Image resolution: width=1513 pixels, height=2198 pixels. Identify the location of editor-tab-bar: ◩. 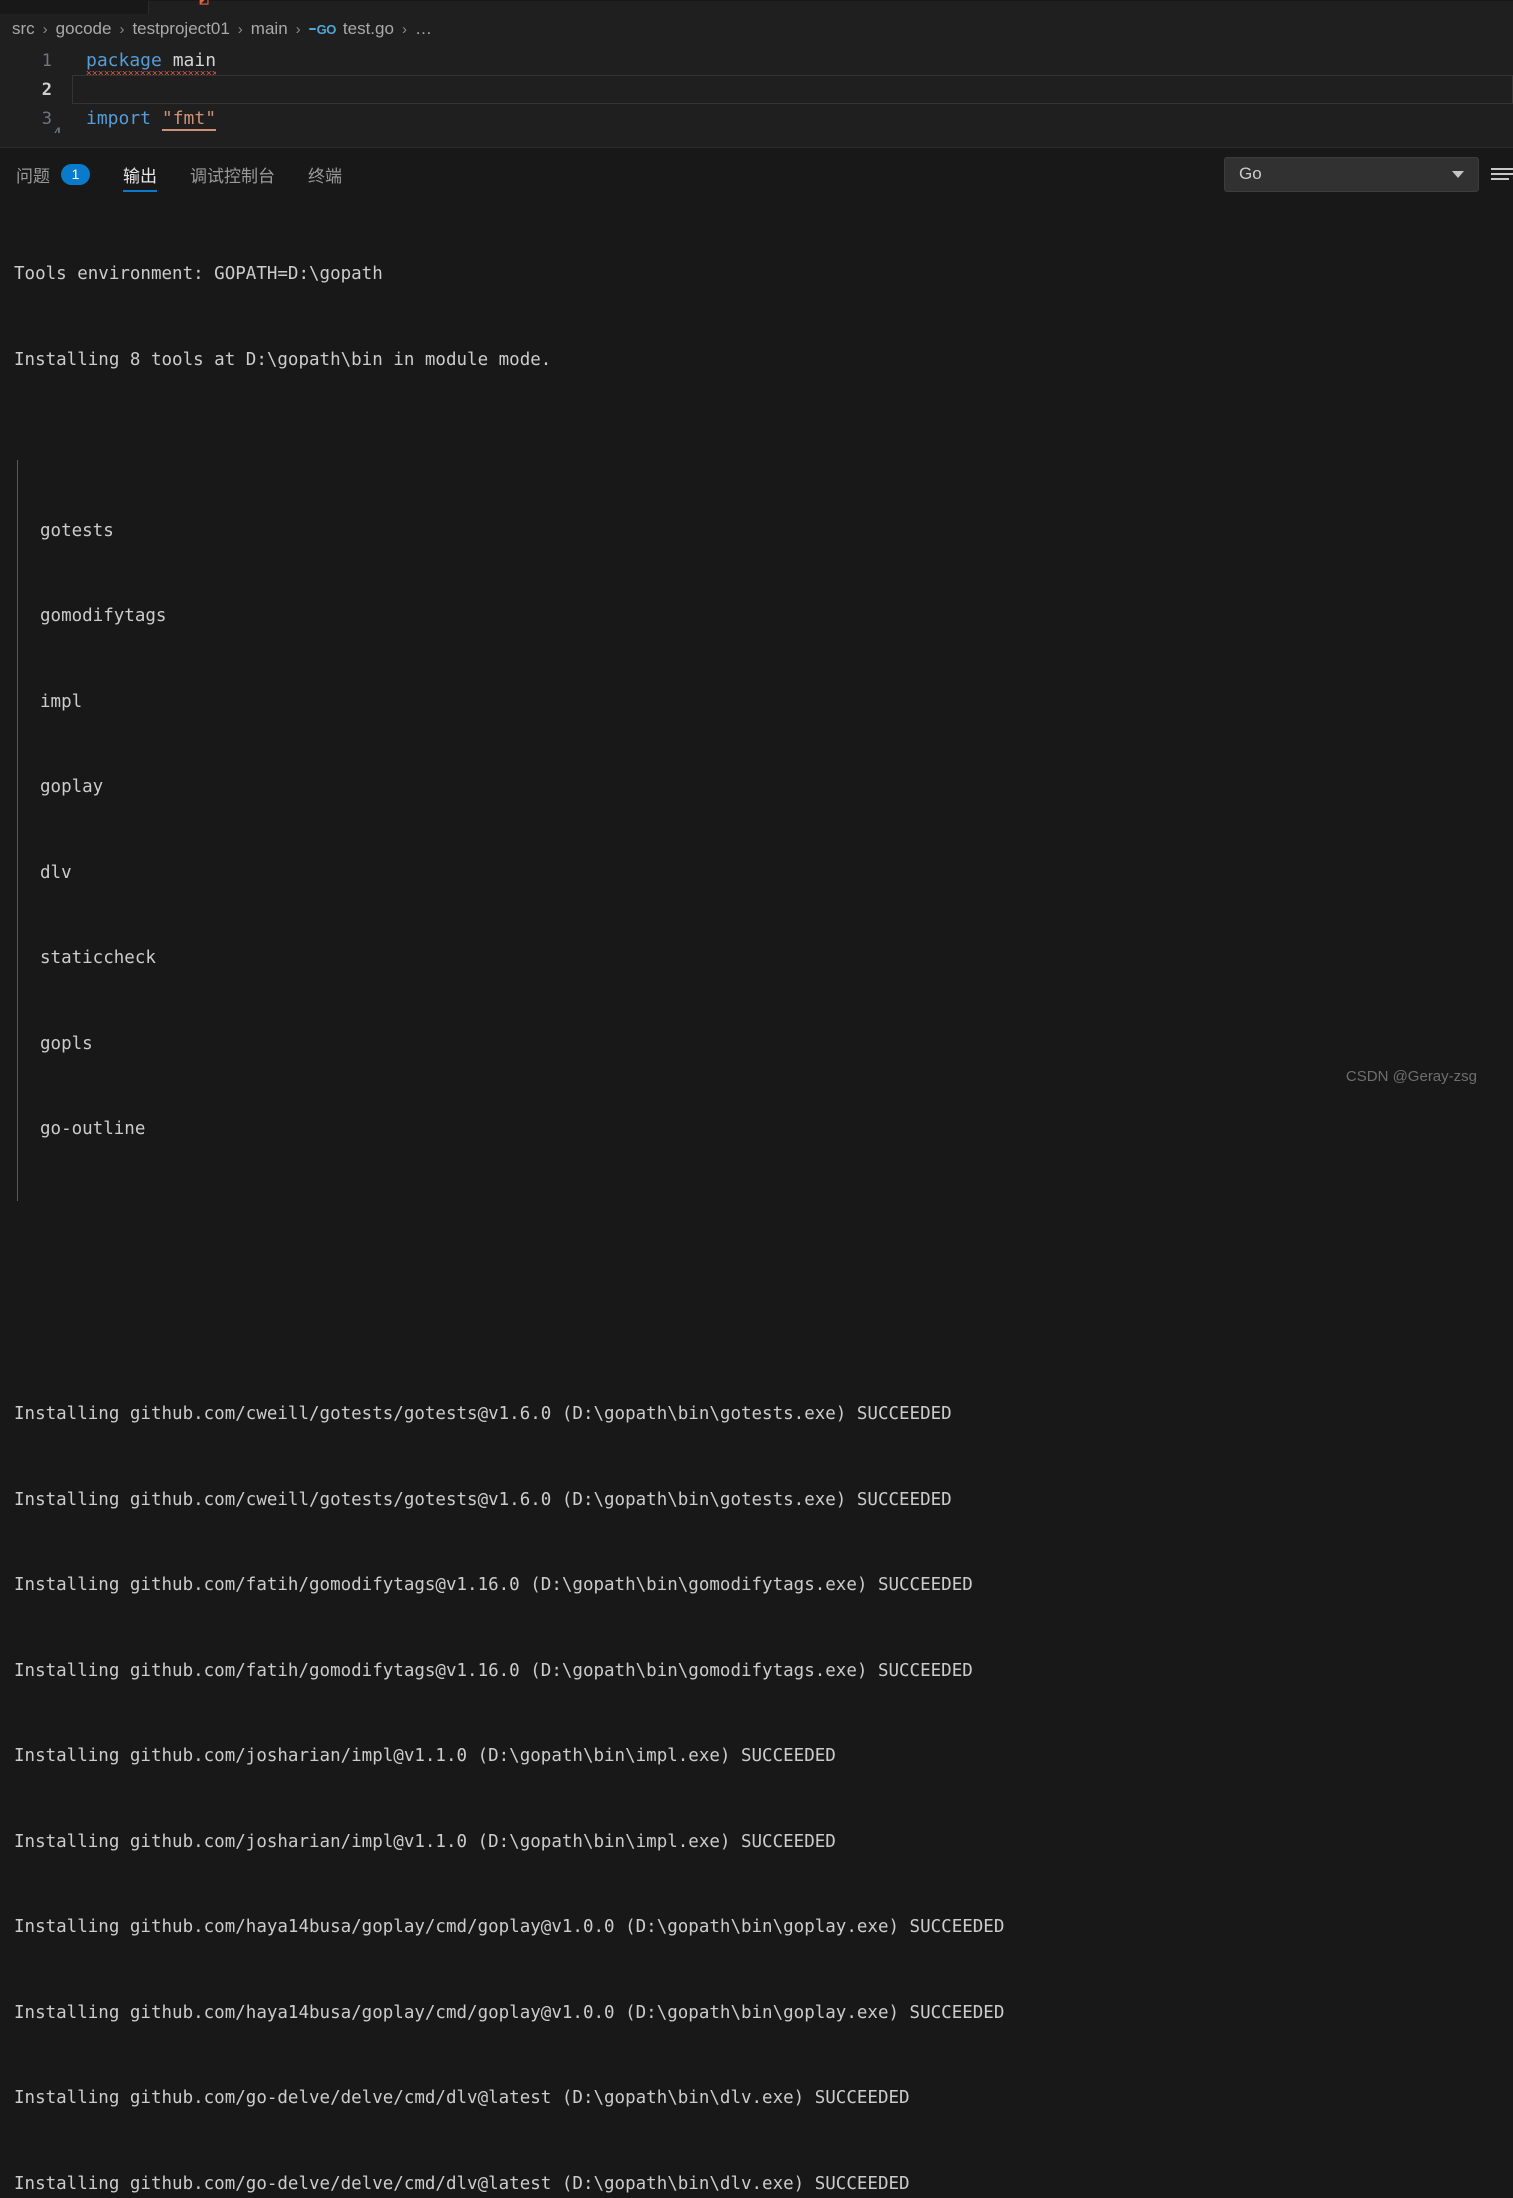
(756, 7).